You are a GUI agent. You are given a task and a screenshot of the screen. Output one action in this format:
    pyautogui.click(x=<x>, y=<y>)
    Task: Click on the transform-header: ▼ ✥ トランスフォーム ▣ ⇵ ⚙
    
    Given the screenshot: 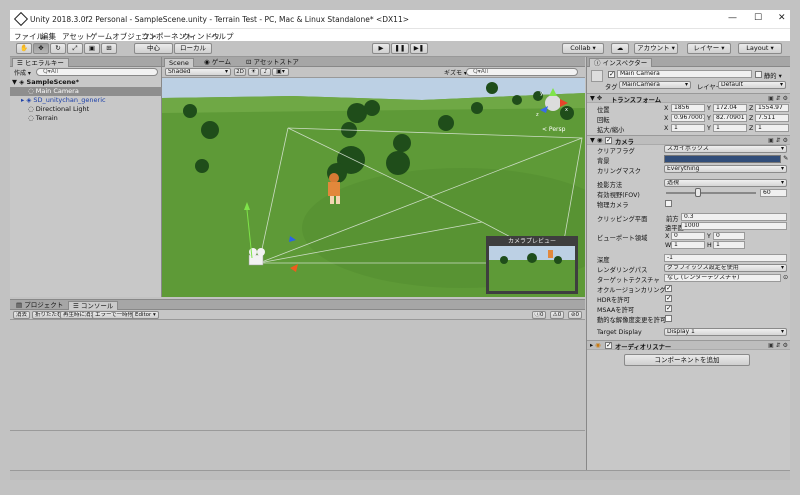 What is the action you would take?
    pyautogui.click(x=688, y=98)
    